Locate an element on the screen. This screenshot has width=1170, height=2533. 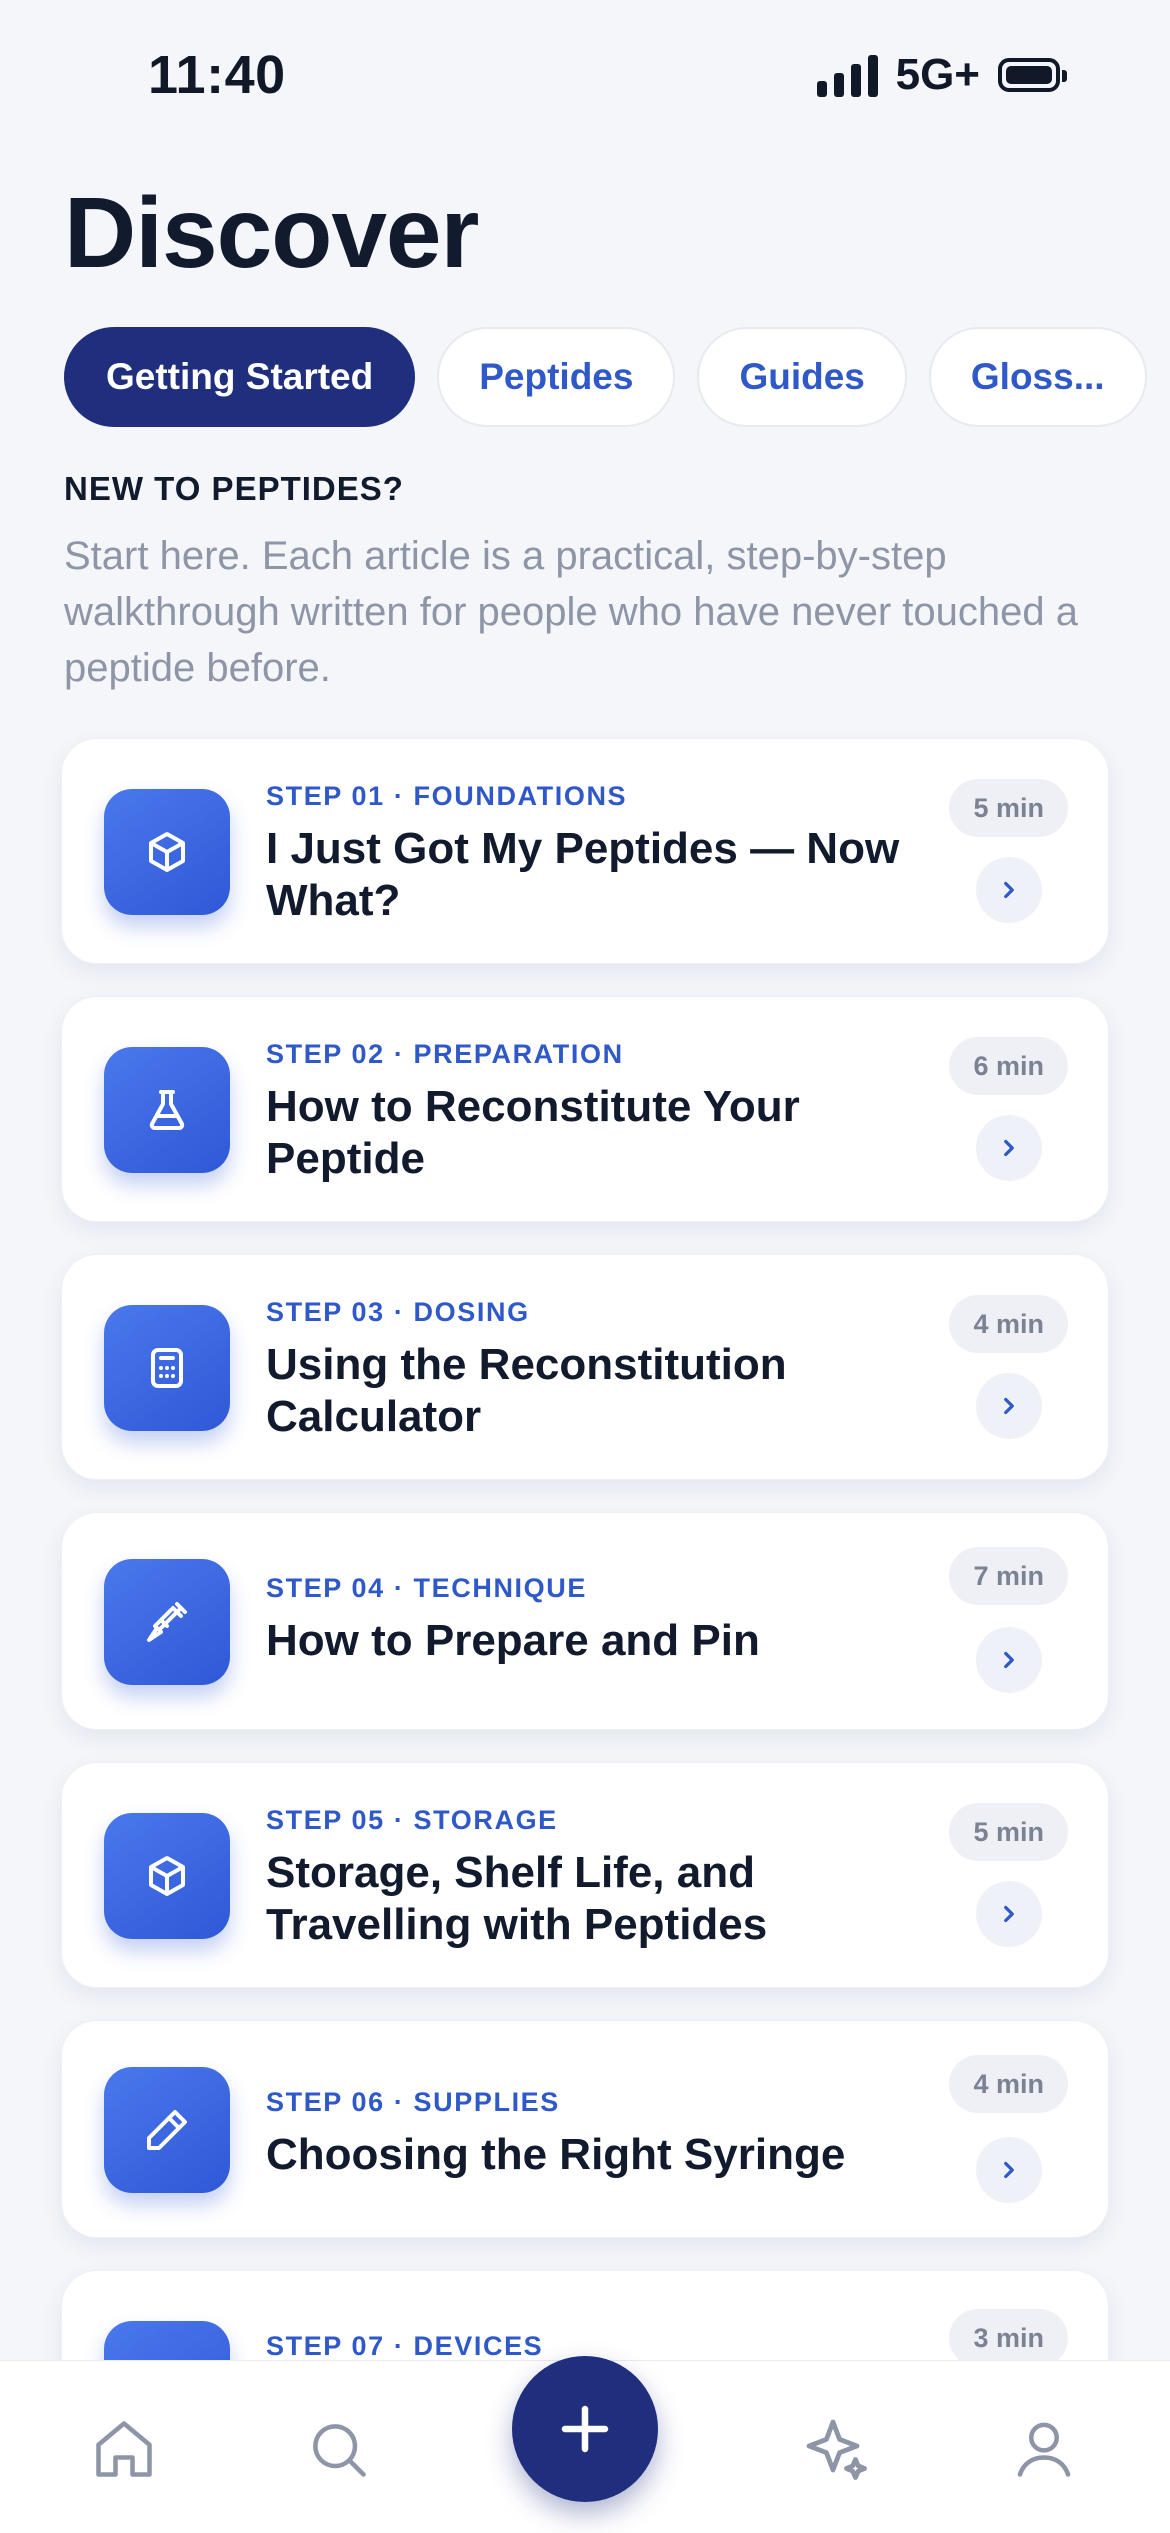
sparkle-icon is located at coordinates (836, 2449).